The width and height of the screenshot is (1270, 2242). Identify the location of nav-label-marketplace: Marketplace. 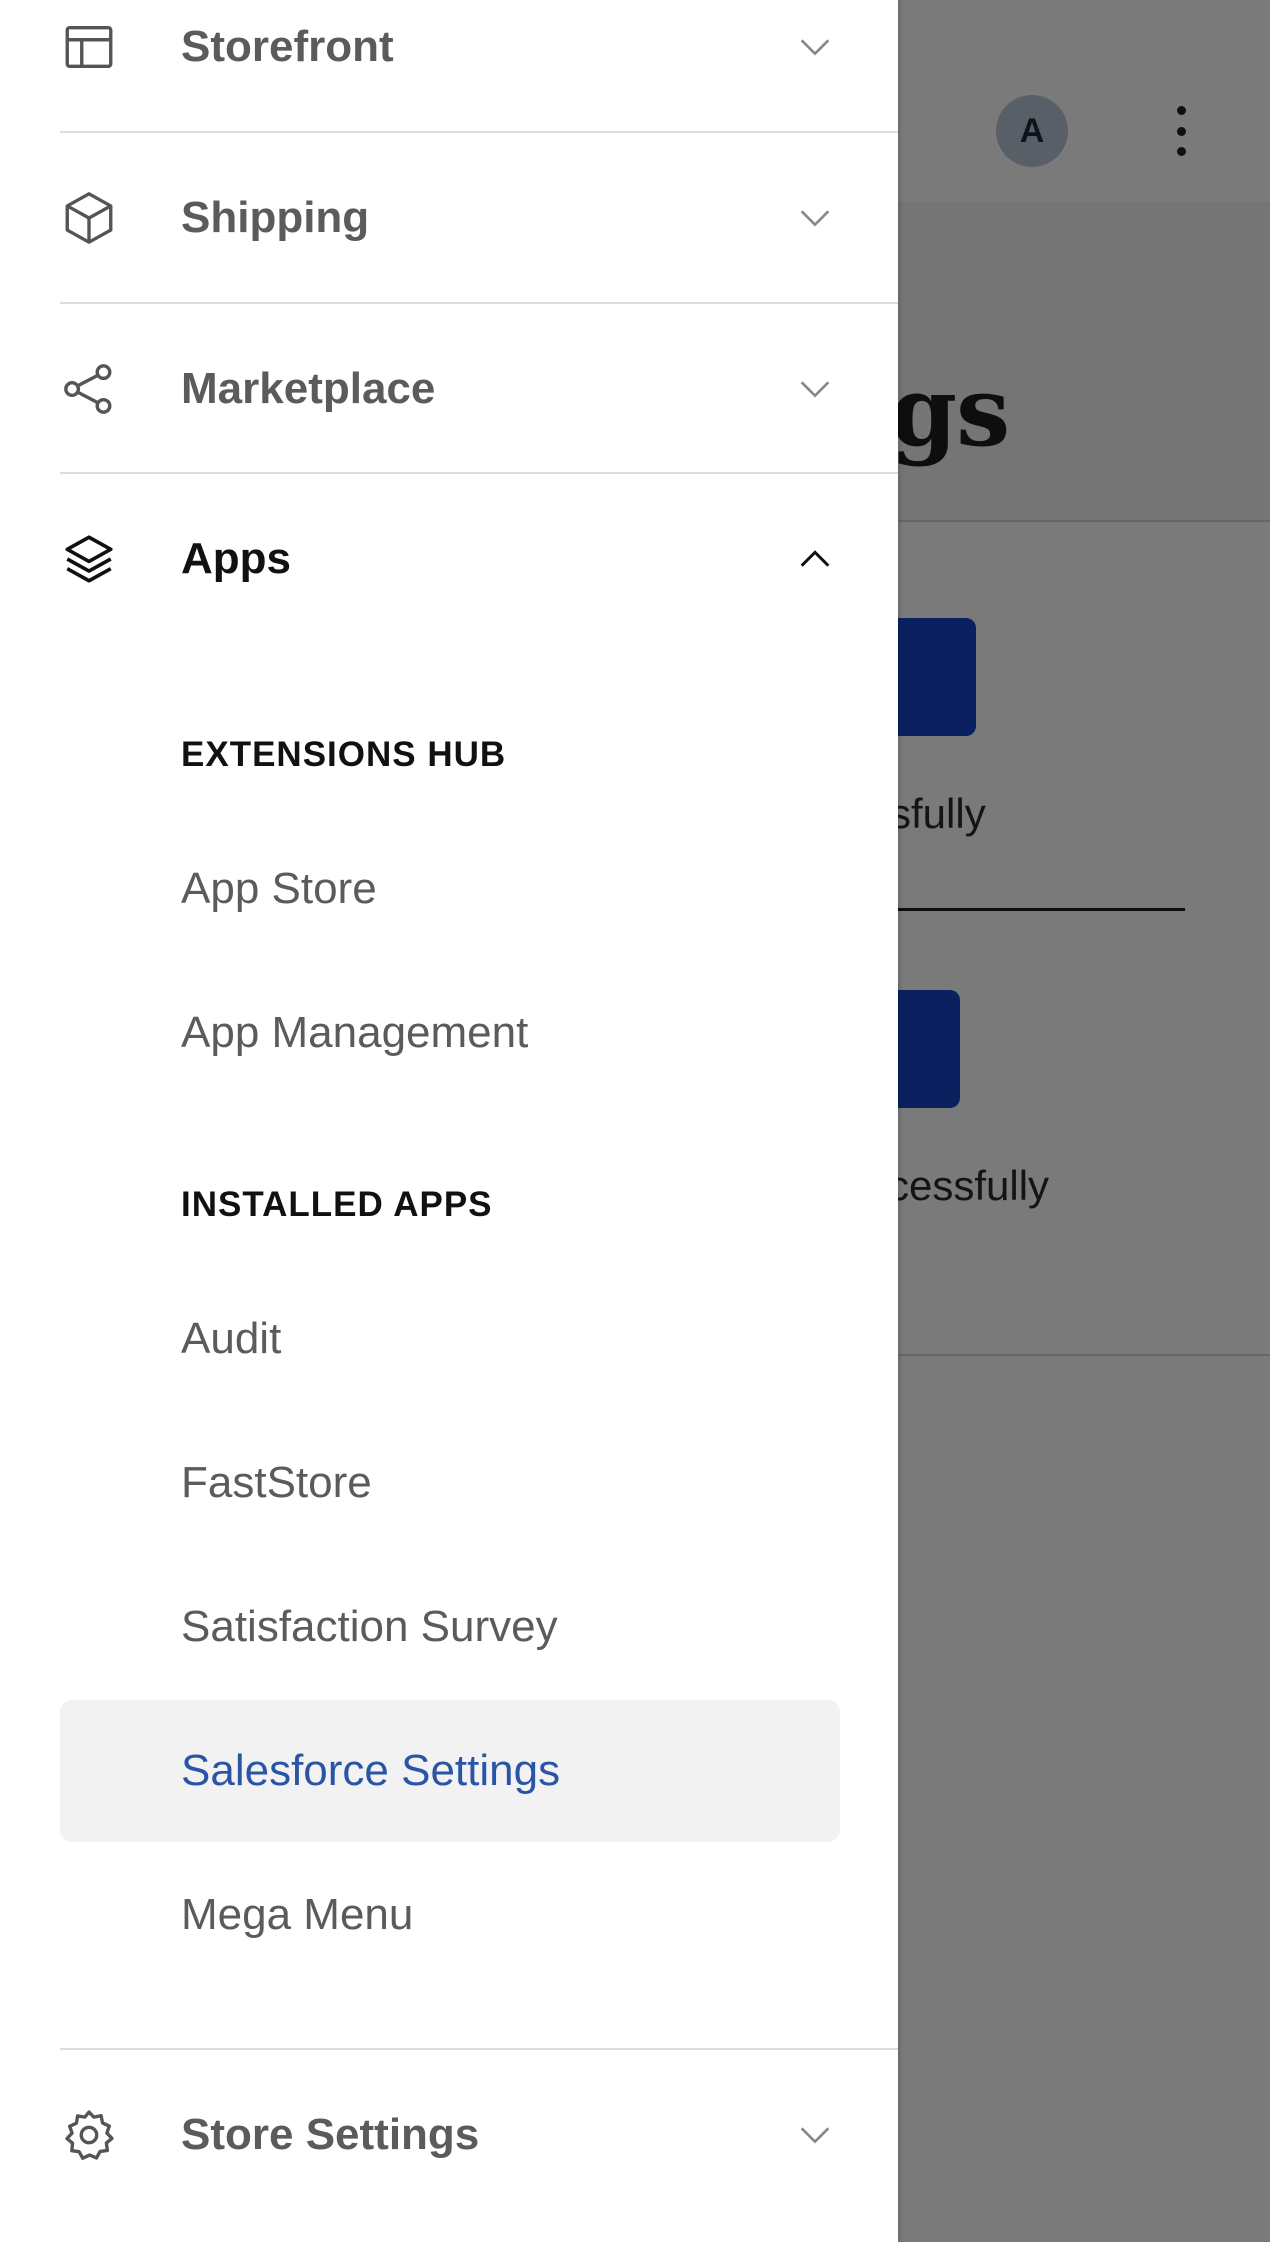
(308, 388).